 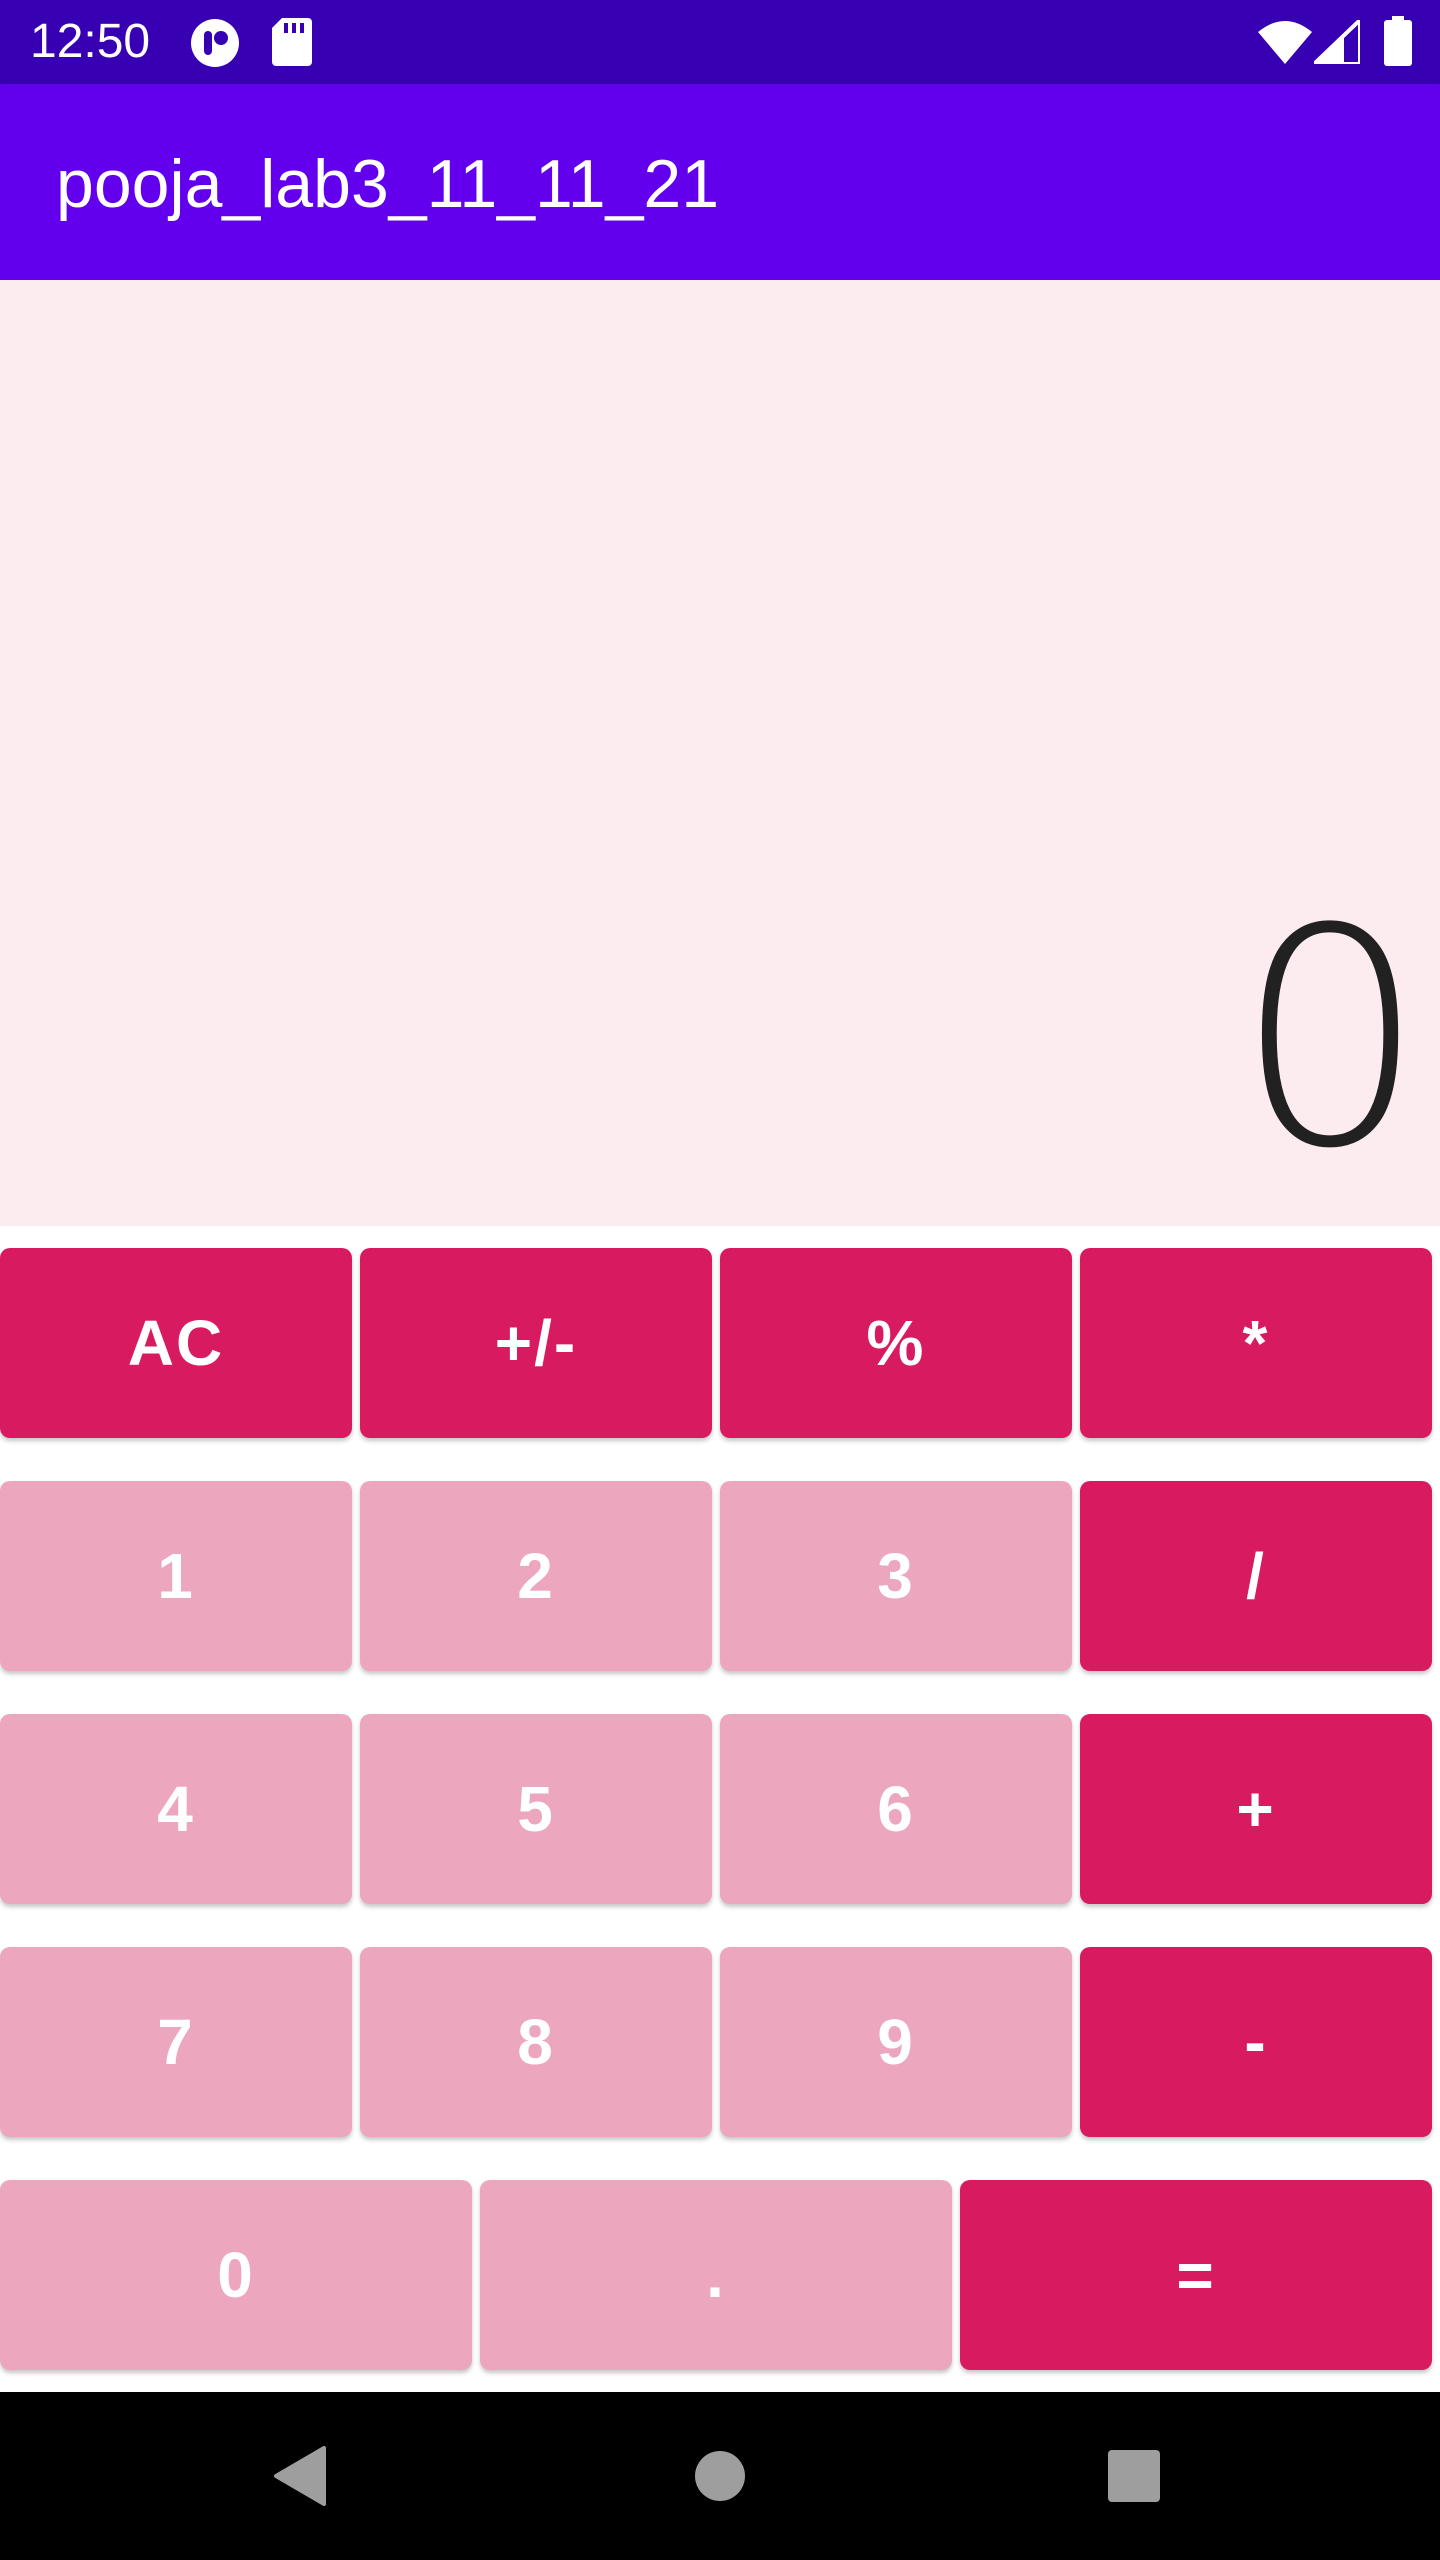 What do you see at coordinates (536, 1576) in the screenshot?
I see `digit-2-button: 2` at bounding box center [536, 1576].